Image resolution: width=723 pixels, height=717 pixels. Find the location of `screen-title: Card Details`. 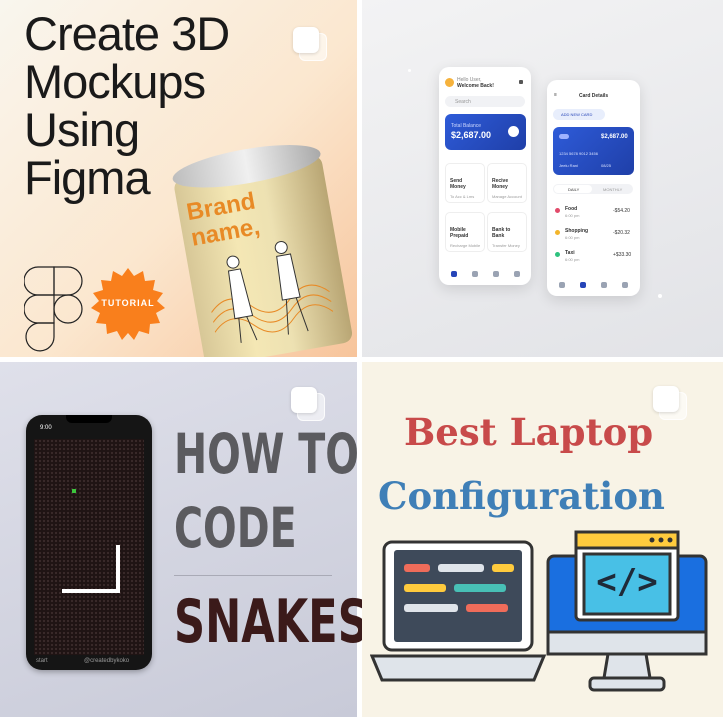

screen-title: Card Details is located at coordinates (594, 96).